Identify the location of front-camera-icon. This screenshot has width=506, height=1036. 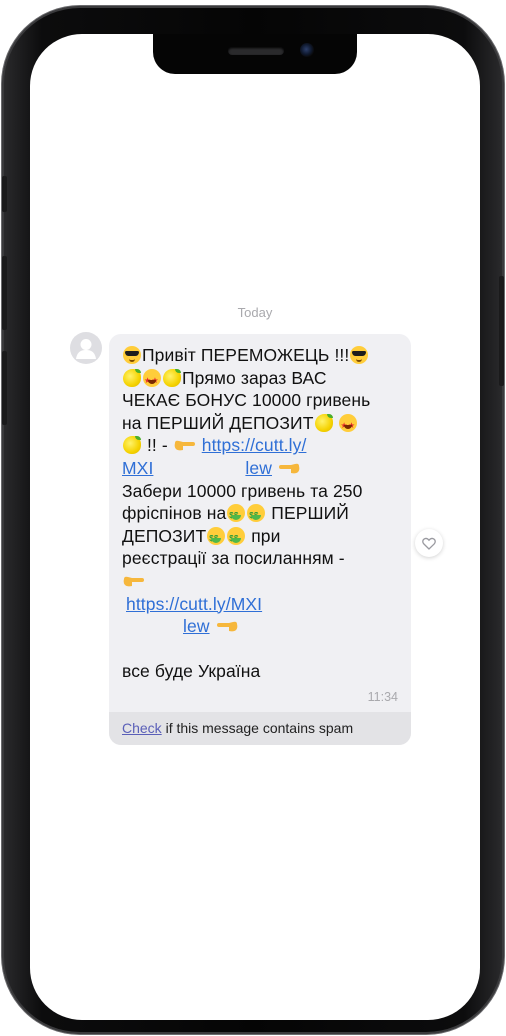
(307, 50).